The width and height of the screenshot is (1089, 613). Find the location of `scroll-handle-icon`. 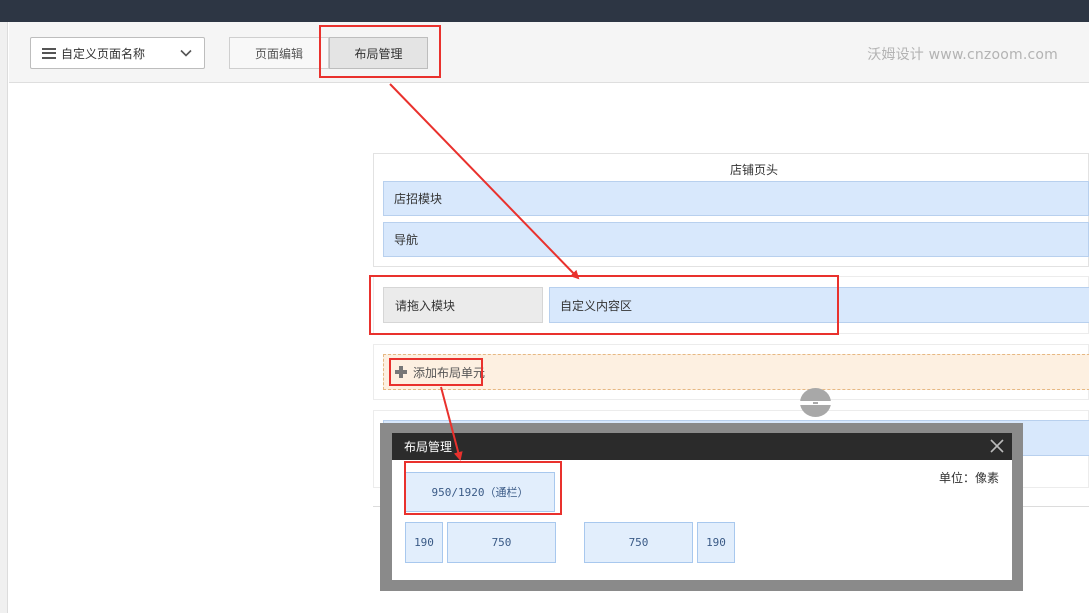

scroll-handle-icon is located at coordinates (815, 402).